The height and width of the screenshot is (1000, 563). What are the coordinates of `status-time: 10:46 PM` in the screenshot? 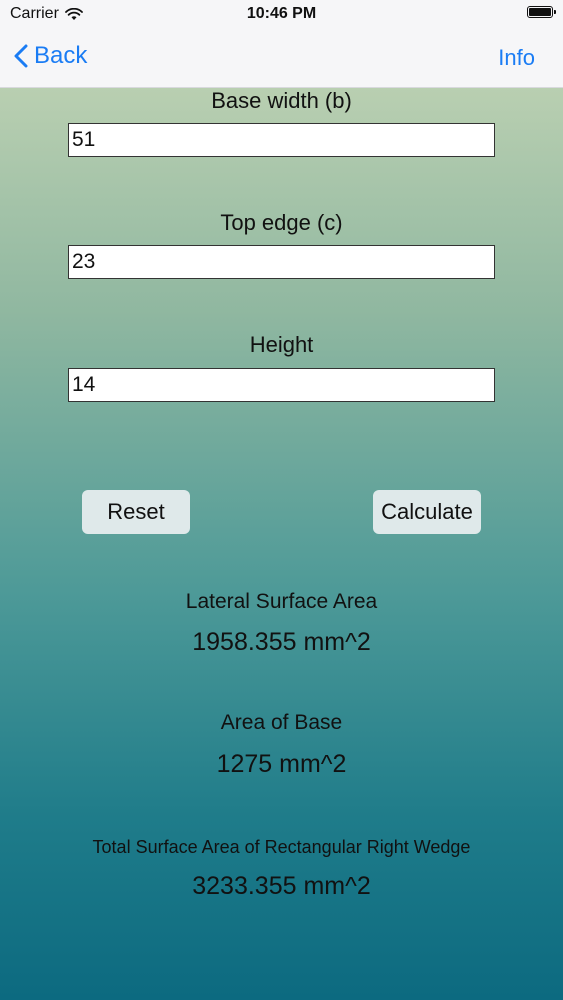 It's located at (281, 13).